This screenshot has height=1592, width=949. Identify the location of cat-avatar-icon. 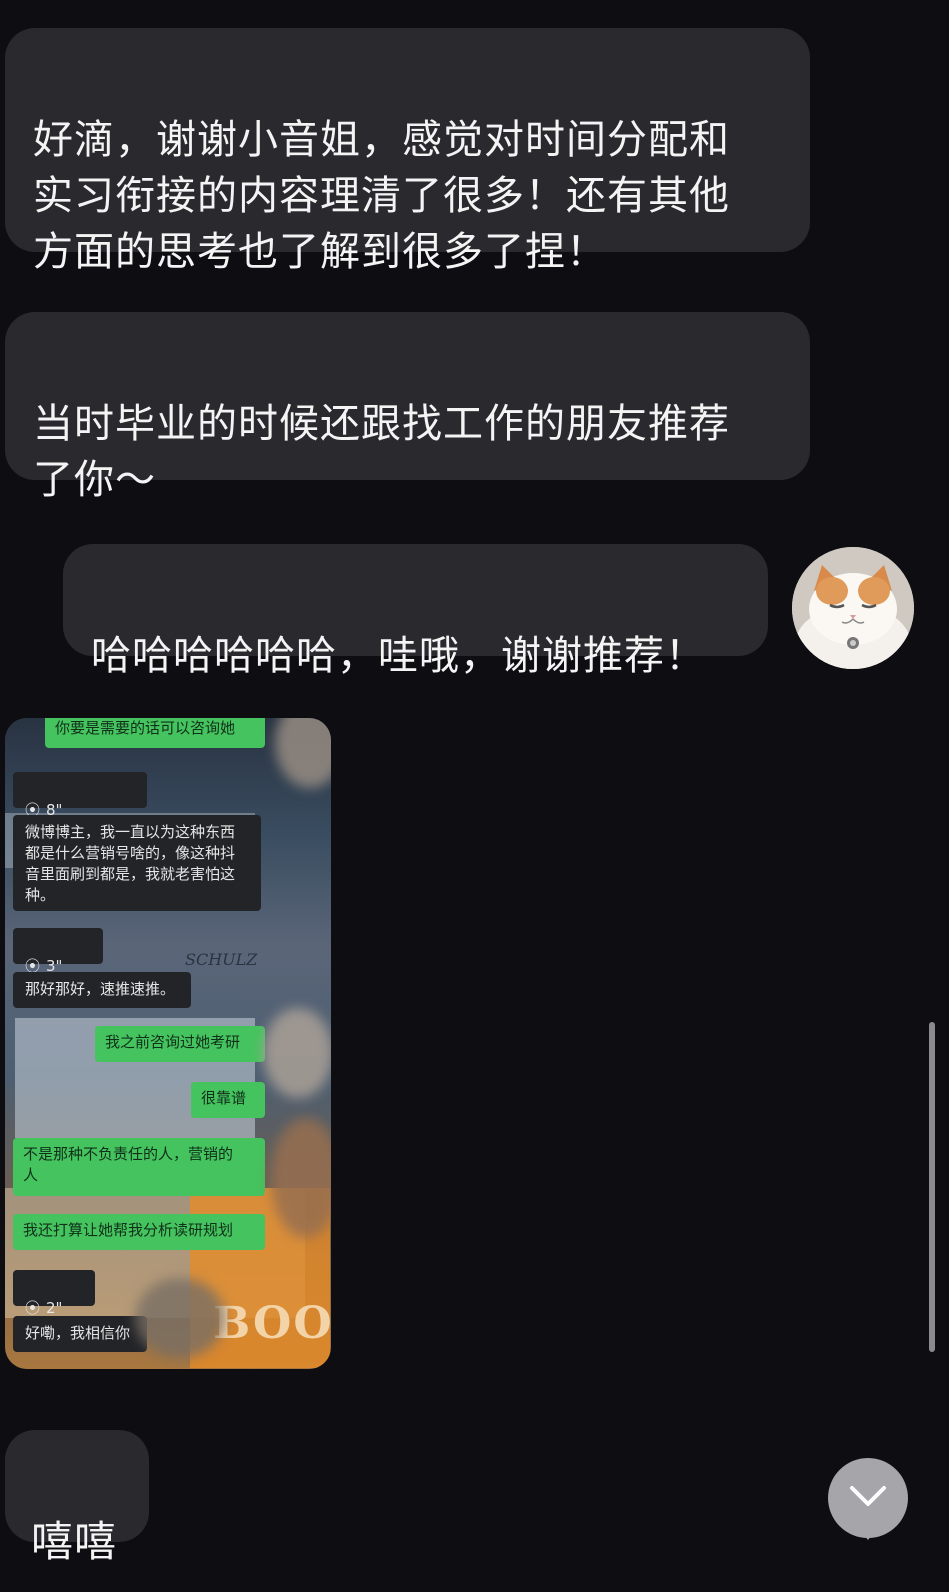
(853, 608).